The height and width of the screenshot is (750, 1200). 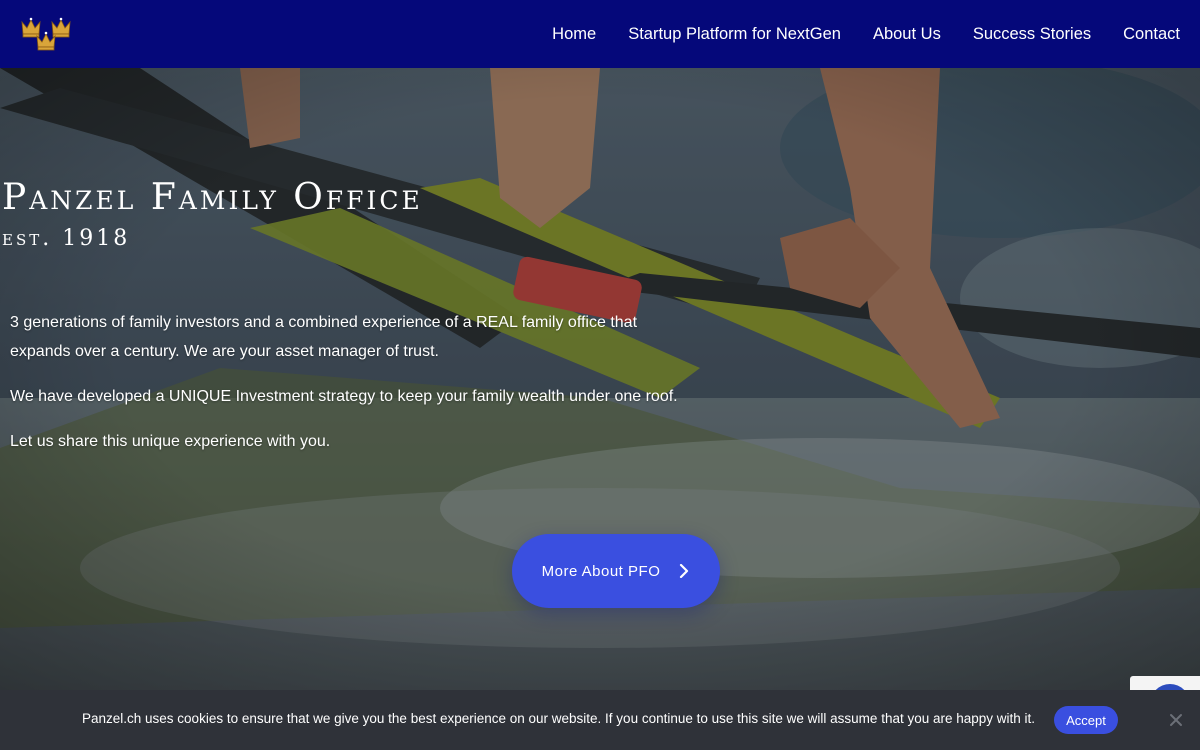 What do you see at coordinates (212, 197) in the screenshot?
I see `page-title: Panzel Family Office` at bounding box center [212, 197].